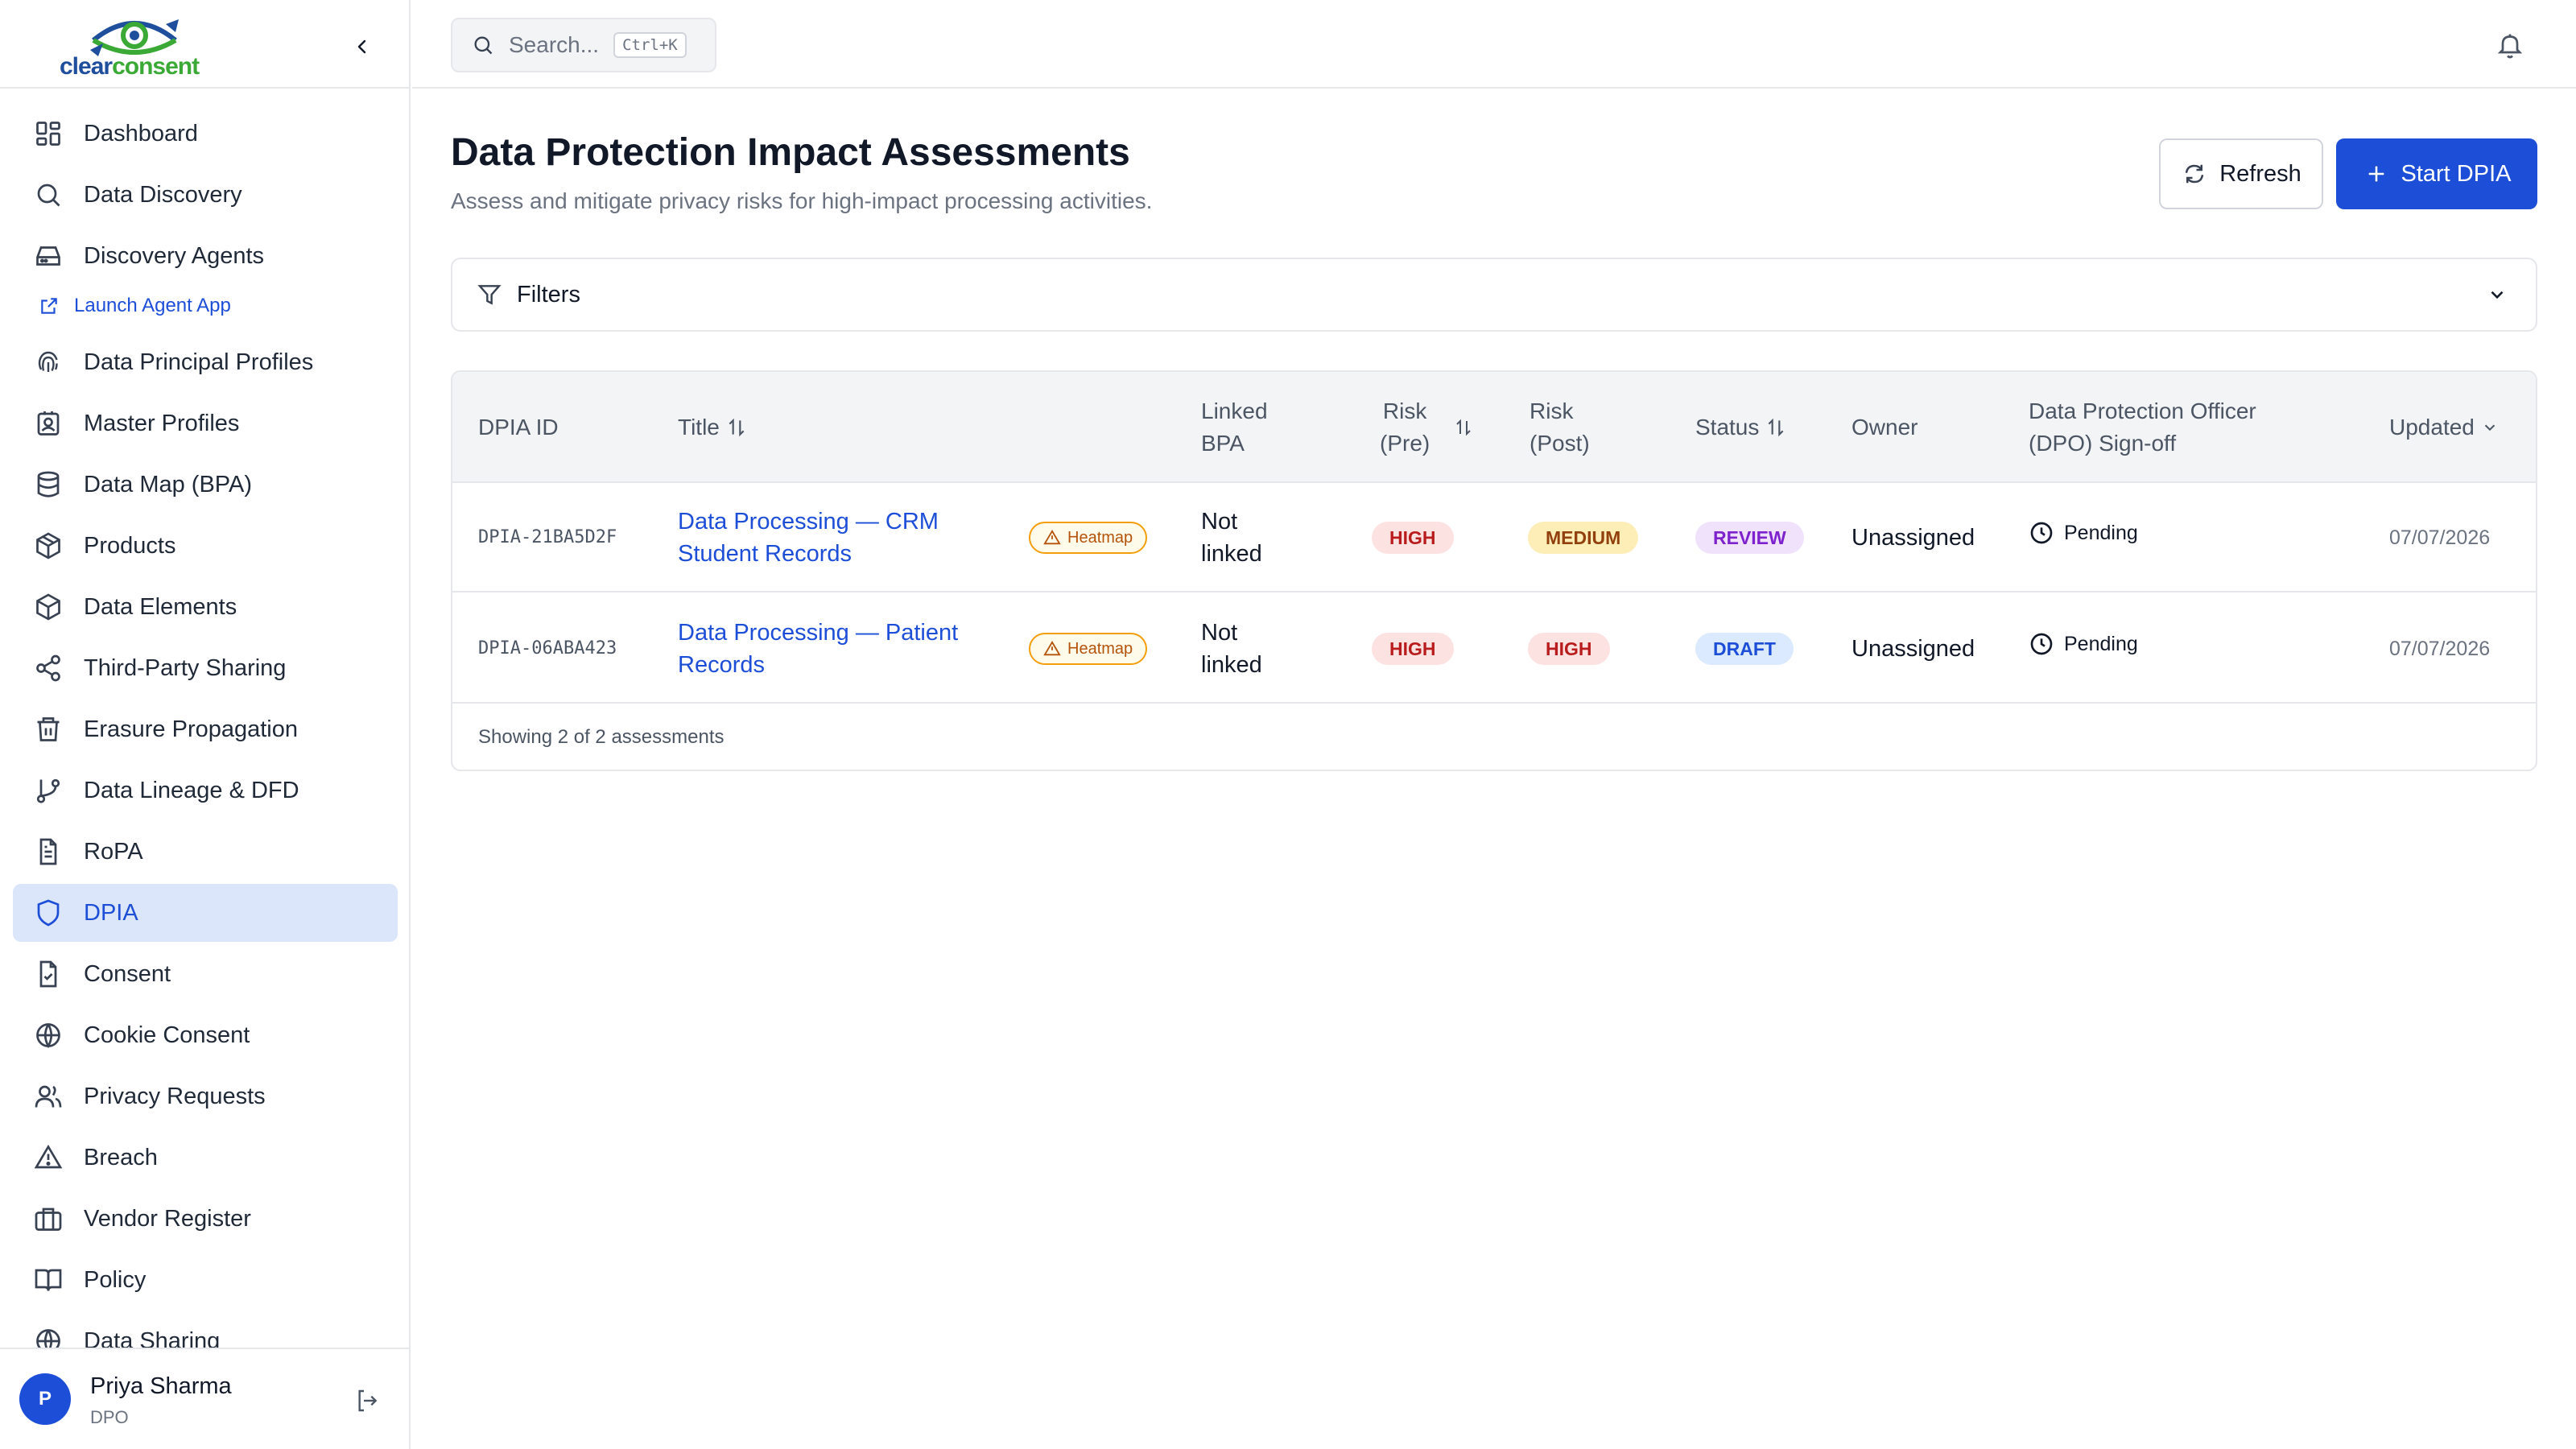 This screenshot has width=2576, height=1449. Describe the element at coordinates (1219, 633) in the screenshot. I see `linked-bpa-line-1: Not` at that location.